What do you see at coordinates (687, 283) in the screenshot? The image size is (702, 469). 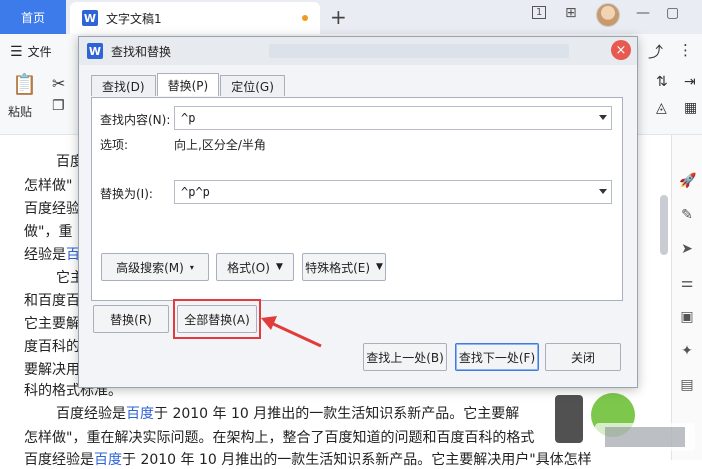 I see `sliders-icon: ⚌` at bounding box center [687, 283].